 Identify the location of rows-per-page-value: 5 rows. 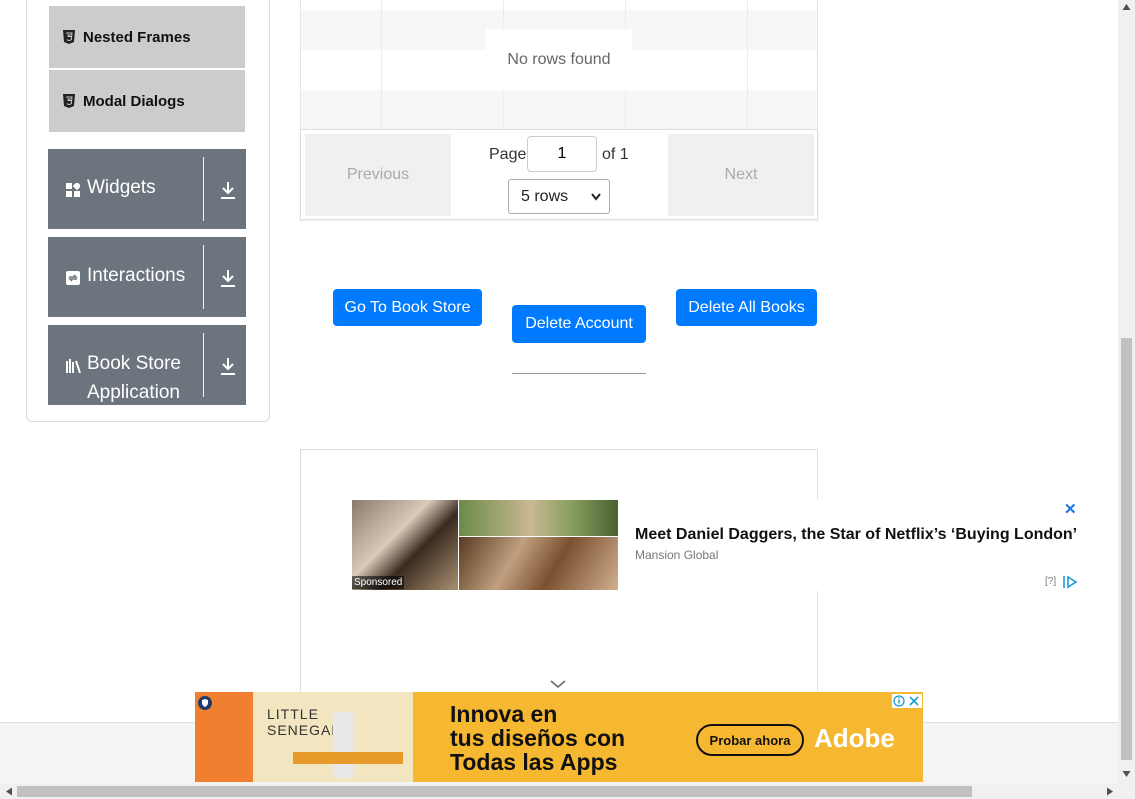
(545, 196).